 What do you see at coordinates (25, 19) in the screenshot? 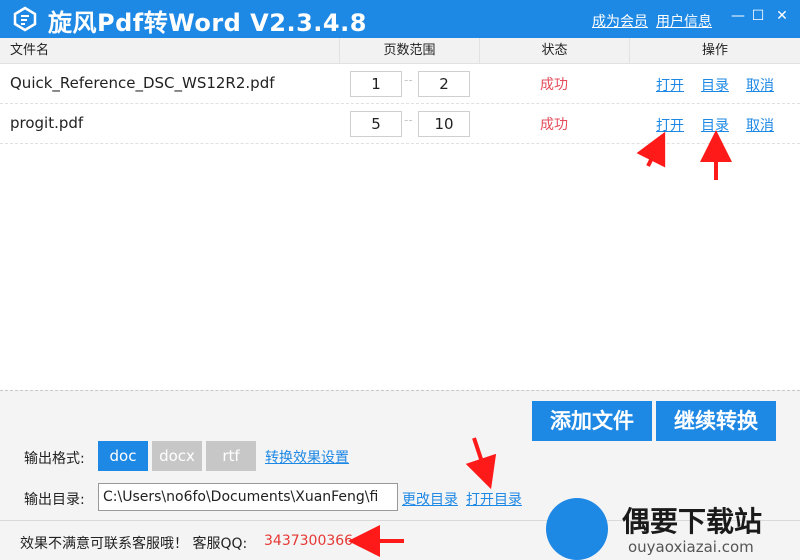
I see `app-logo-icon` at bounding box center [25, 19].